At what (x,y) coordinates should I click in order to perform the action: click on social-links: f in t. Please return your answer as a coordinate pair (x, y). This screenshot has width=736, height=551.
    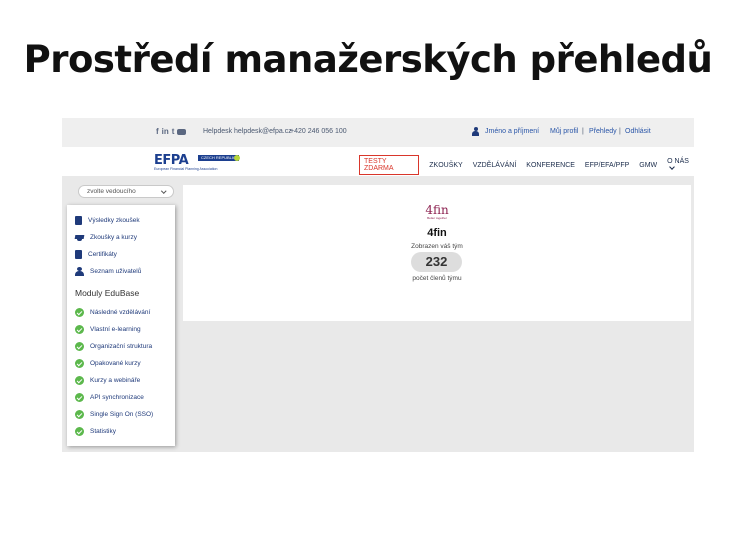
    Looking at the image, I should click on (171, 132).